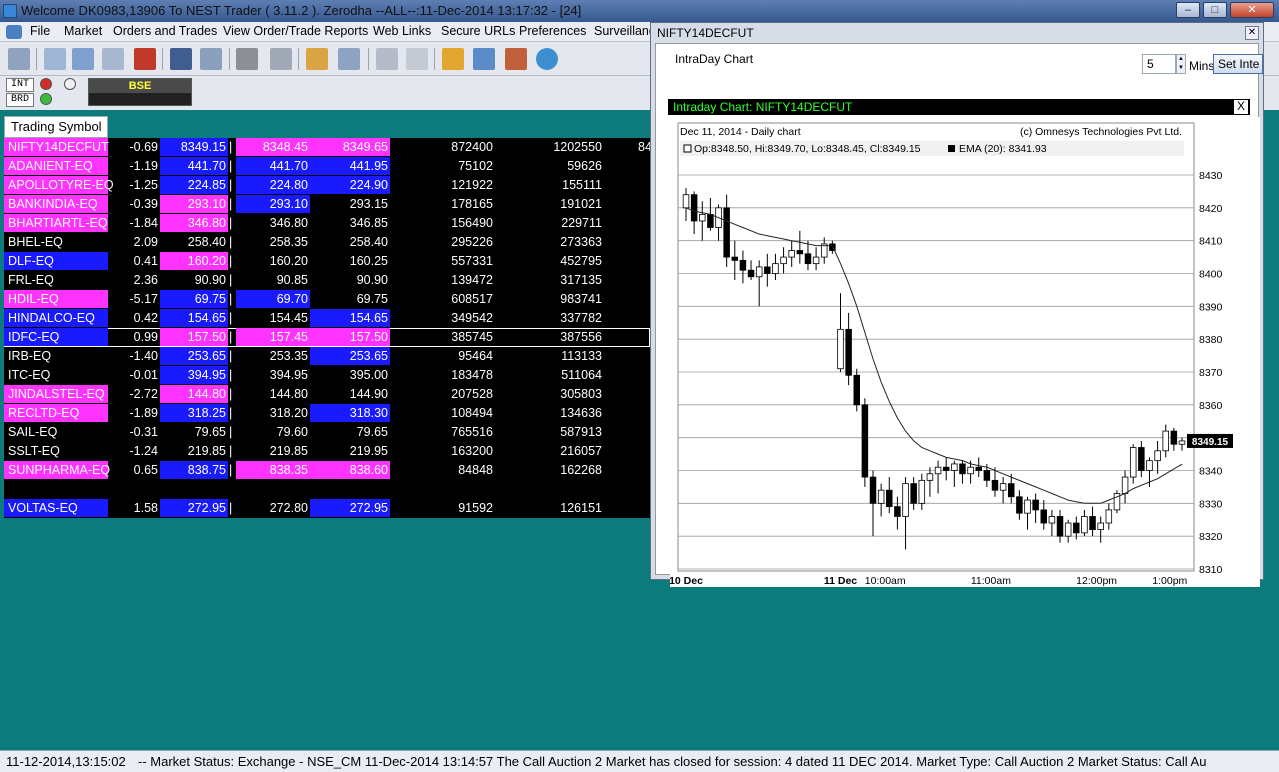 This screenshot has width=1279, height=772. I want to click on menu-view-reports: View Order/Trade Reports, so click(295, 31).